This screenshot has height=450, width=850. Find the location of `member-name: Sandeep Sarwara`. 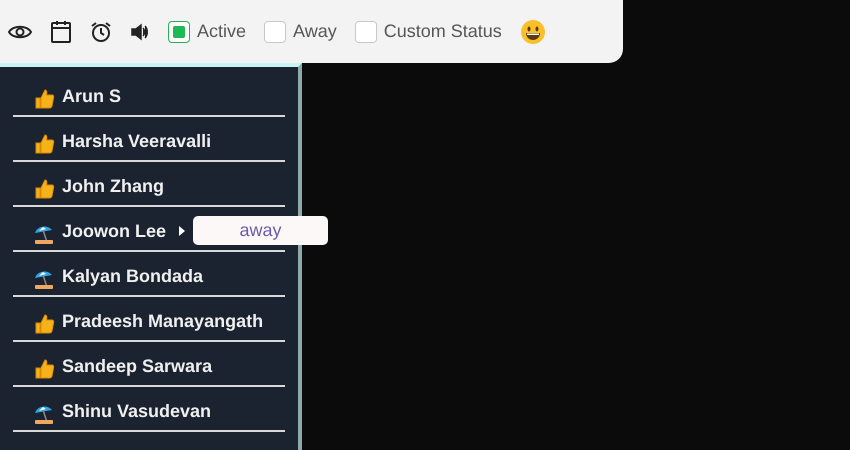

member-name: Sandeep Sarwara is located at coordinates (137, 366).